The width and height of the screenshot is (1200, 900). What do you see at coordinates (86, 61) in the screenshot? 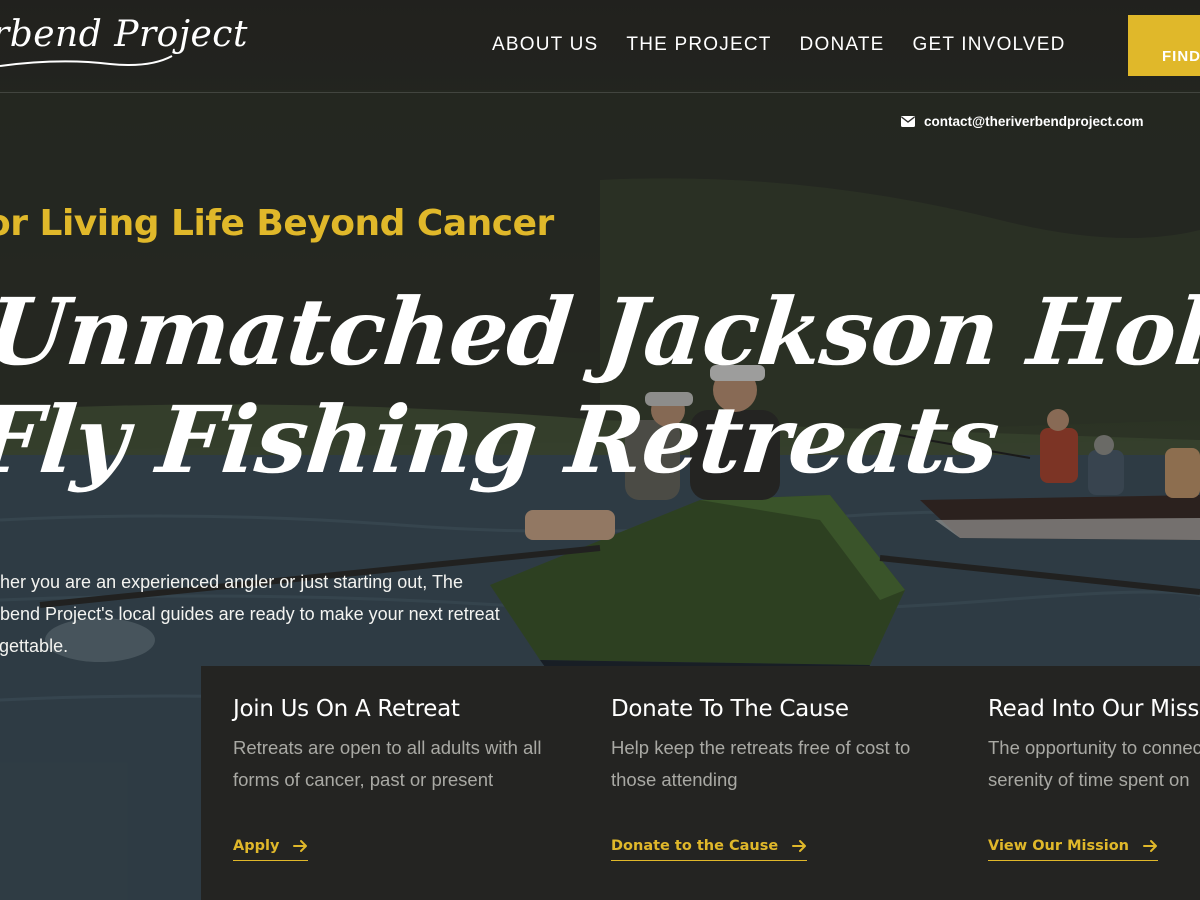
I see `logo-swoosh-icon` at bounding box center [86, 61].